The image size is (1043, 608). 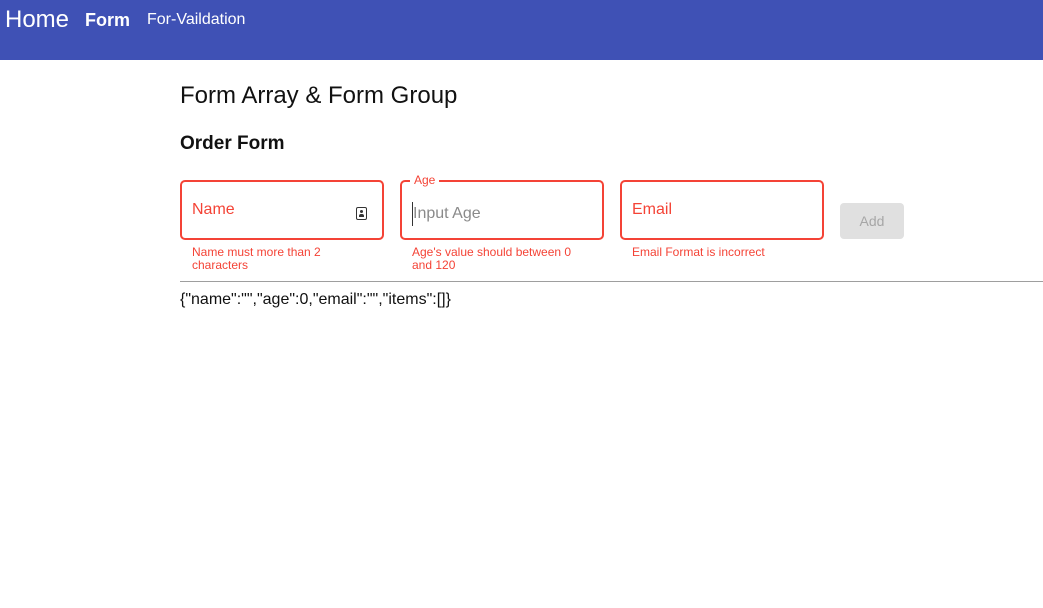 What do you see at coordinates (282, 210) in the screenshot?
I see `name-field: Name` at bounding box center [282, 210].